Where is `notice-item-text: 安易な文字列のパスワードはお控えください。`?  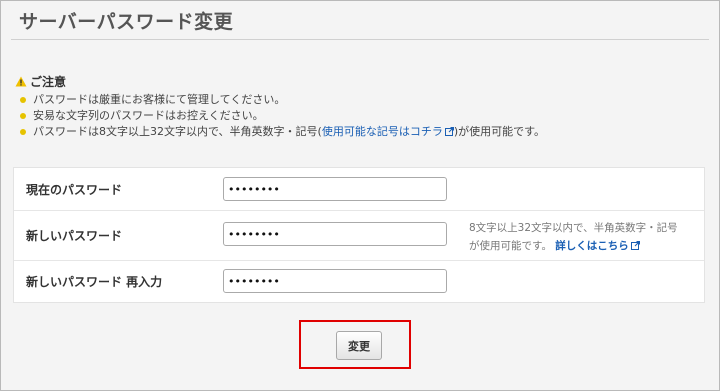
notice-item-text: 安易な文字列のパスワードはお控えください。 is located at coordinates (148, 115).